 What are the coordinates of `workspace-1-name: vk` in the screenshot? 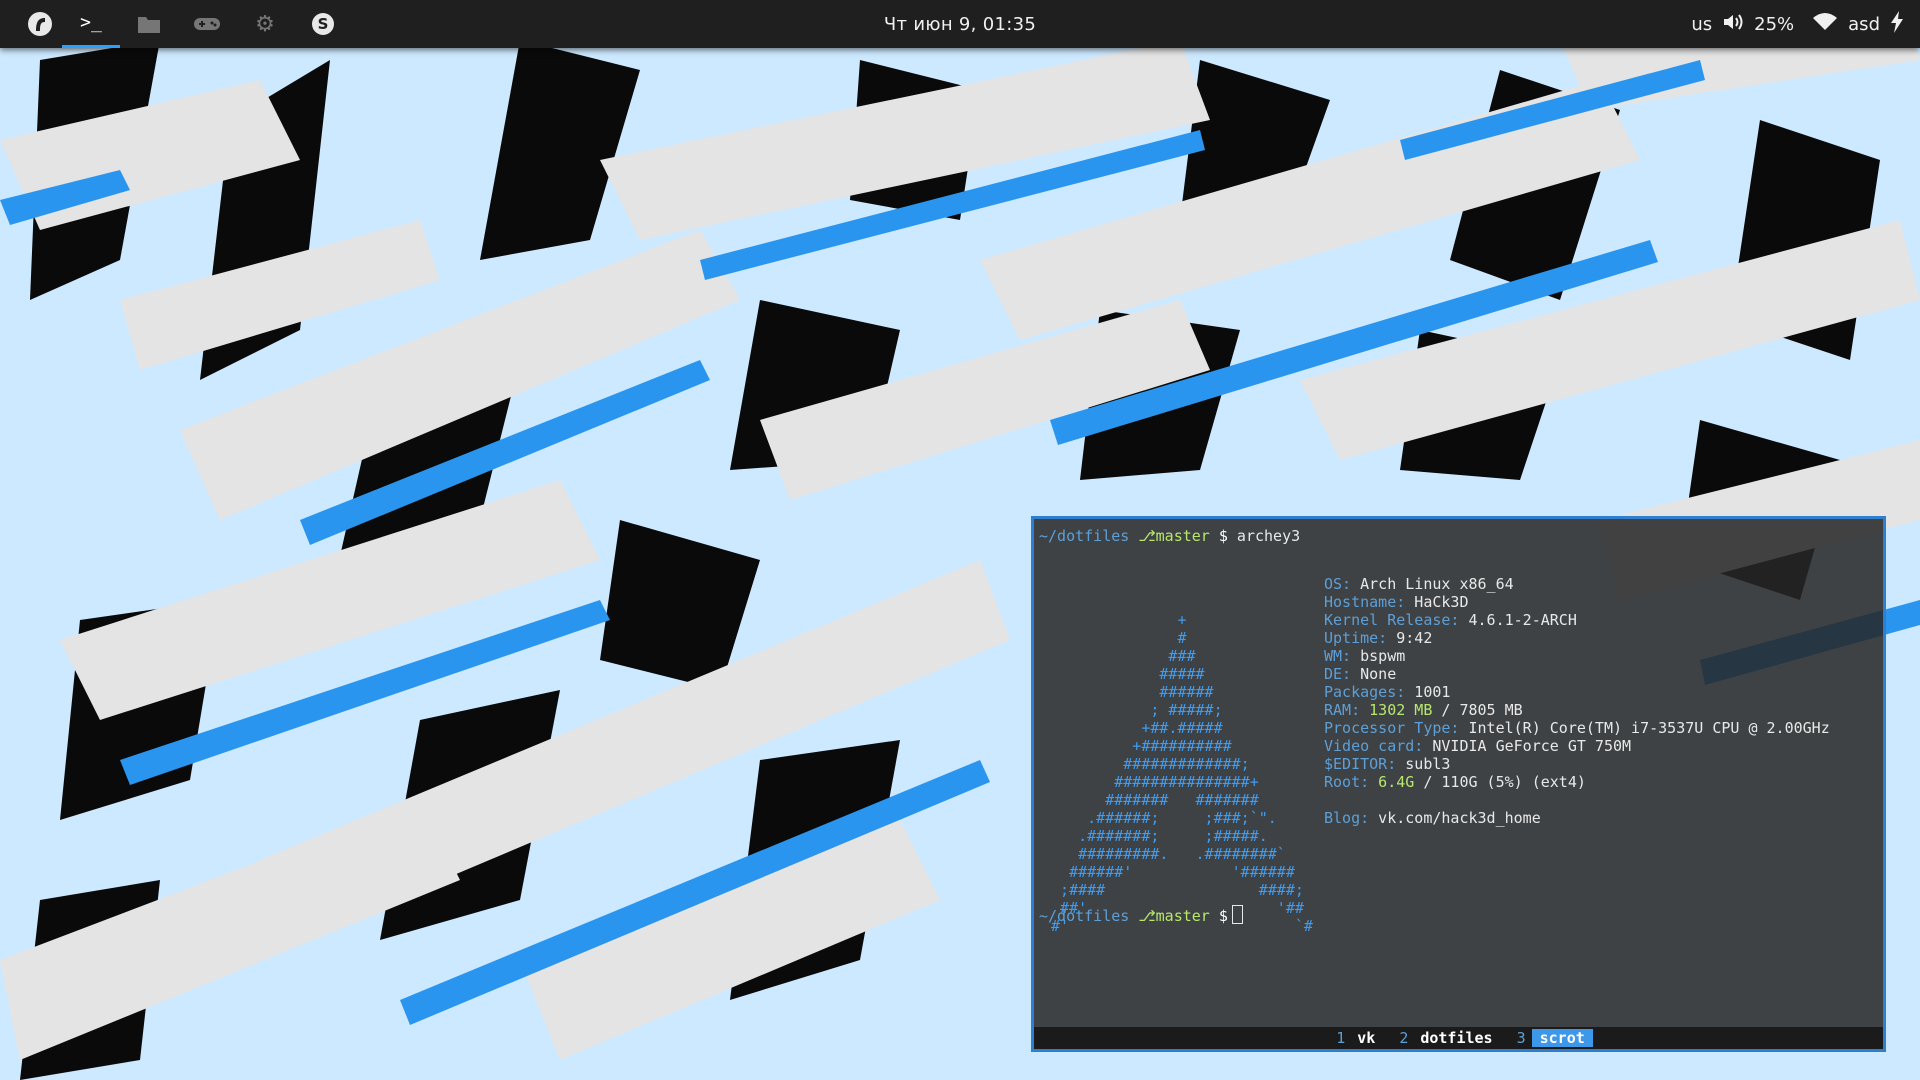 It's located at (1366, 1038).